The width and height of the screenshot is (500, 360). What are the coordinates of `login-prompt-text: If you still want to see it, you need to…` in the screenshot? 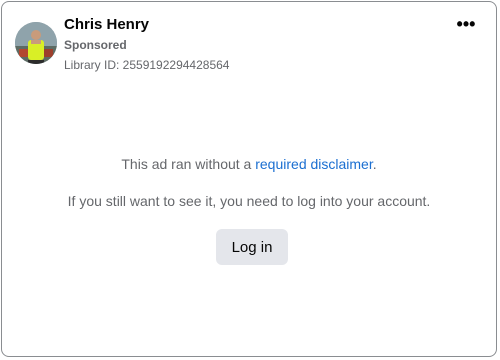 It's located at (249, 201).